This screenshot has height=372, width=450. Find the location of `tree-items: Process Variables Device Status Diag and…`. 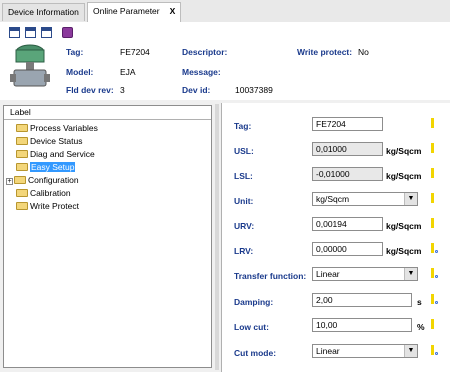

tree-items: Process Variables Device Status Diag and… is located at coordinates (52, 167).